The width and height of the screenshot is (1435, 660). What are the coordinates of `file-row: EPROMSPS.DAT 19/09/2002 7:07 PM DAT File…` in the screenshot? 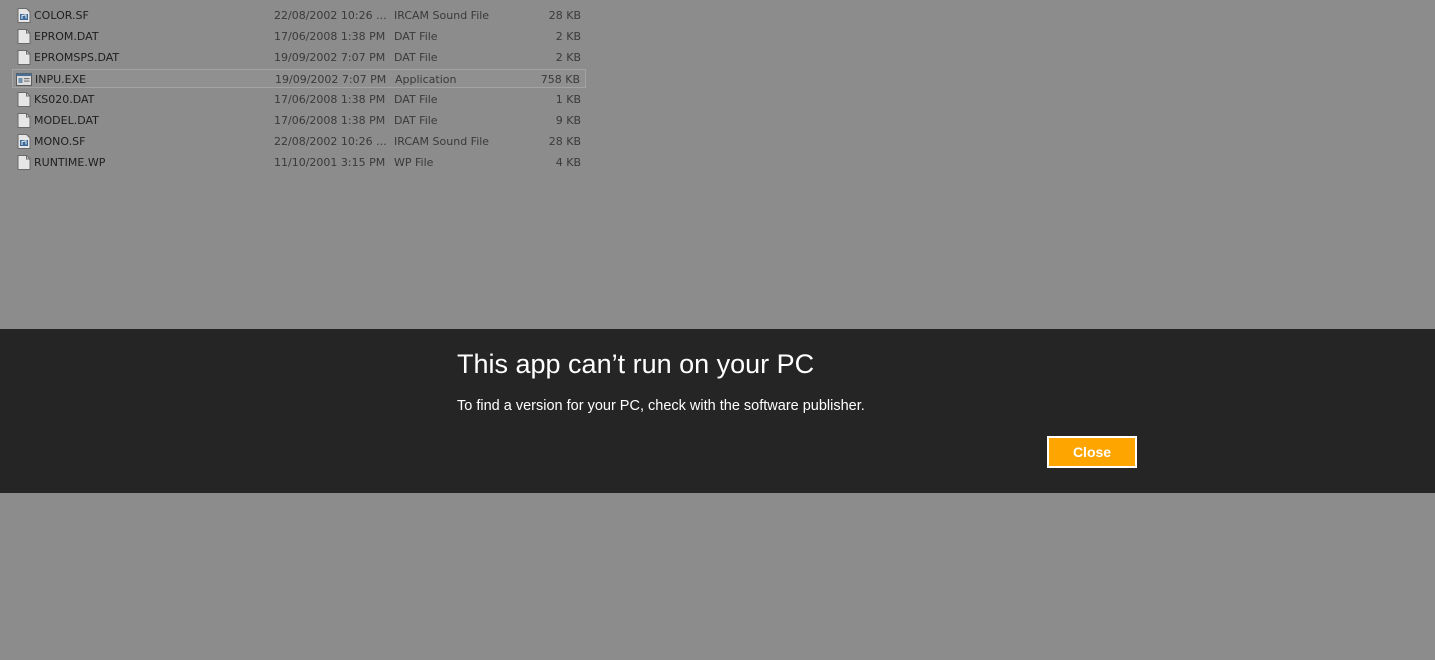 It's located at (299, 57).